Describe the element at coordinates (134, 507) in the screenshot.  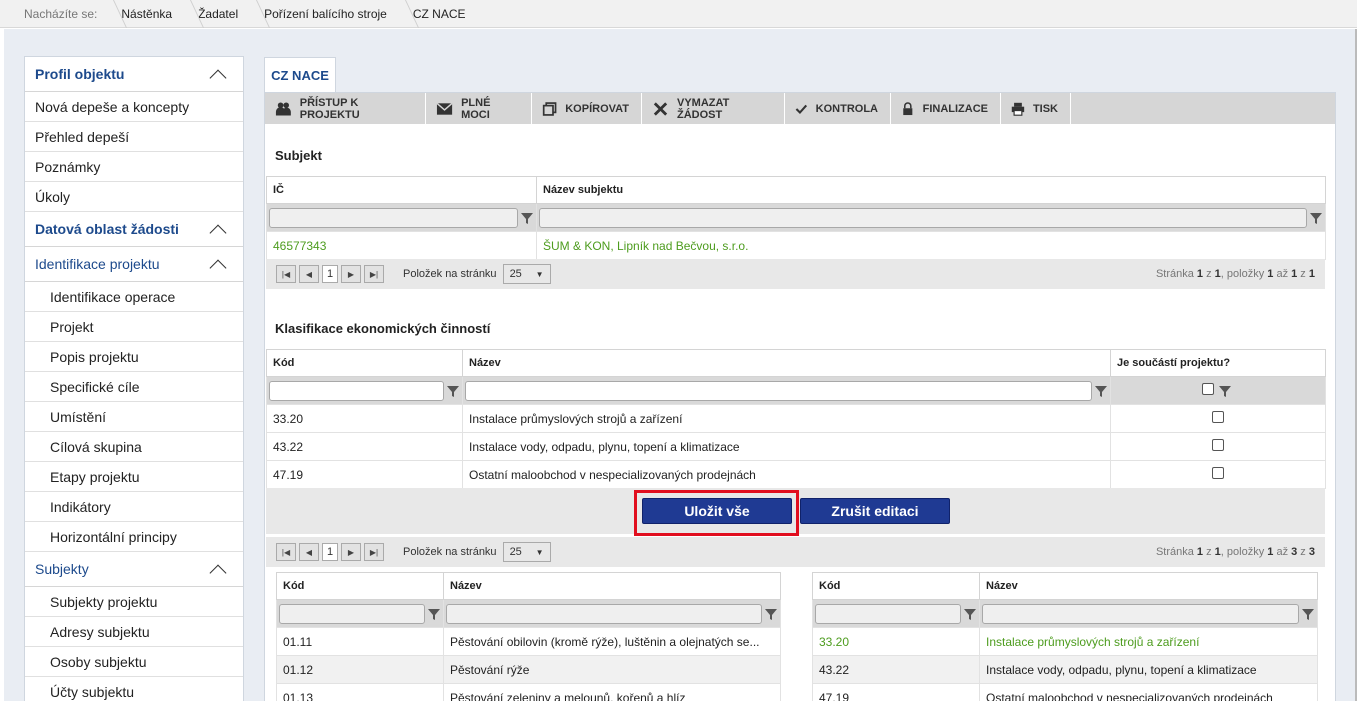
I see `sidebar-item-indikatory: Indikátory` at that location.